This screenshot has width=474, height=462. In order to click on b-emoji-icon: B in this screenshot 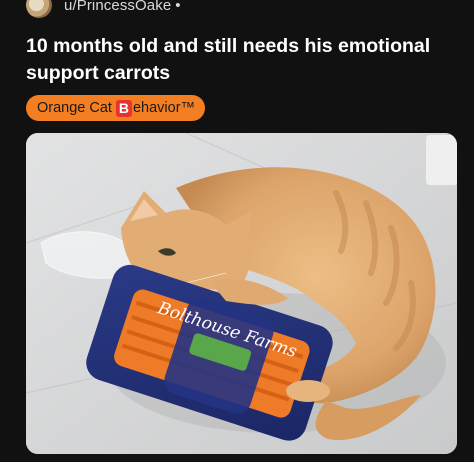, I will do `click(123, 108)`.